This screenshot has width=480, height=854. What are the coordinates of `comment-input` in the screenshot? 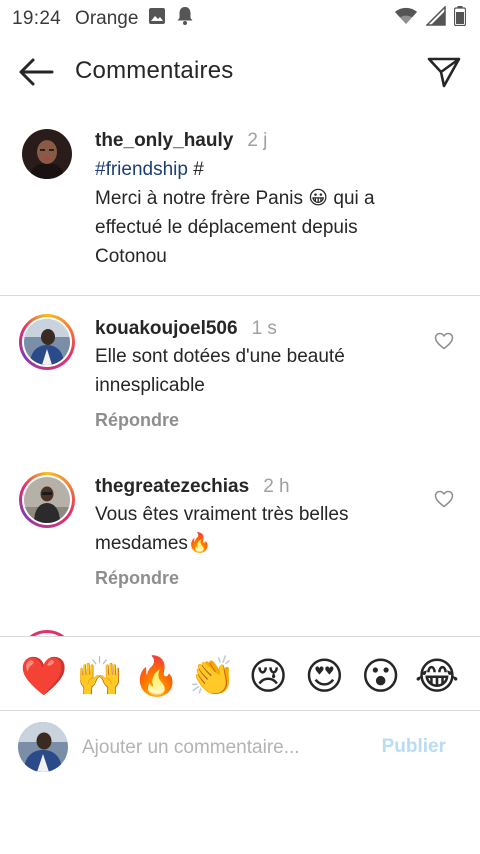 It's located at (217, 748).